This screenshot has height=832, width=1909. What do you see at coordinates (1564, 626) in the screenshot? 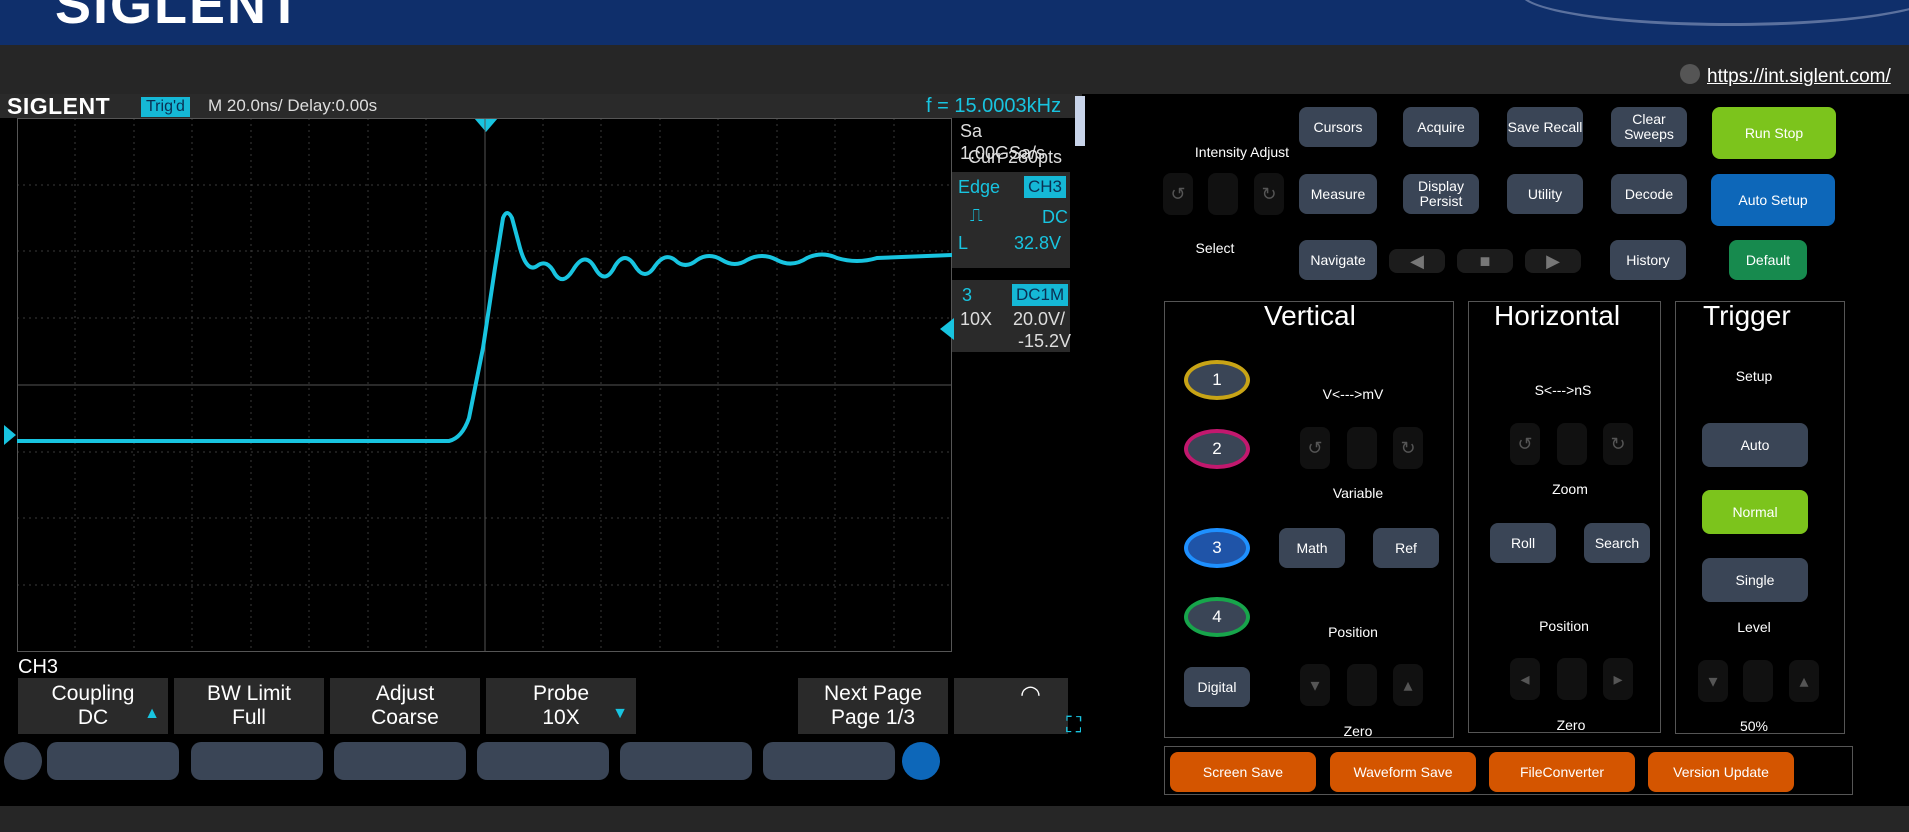
I see `horizontal-position-label: Position` at bounding box center [1564, 626].